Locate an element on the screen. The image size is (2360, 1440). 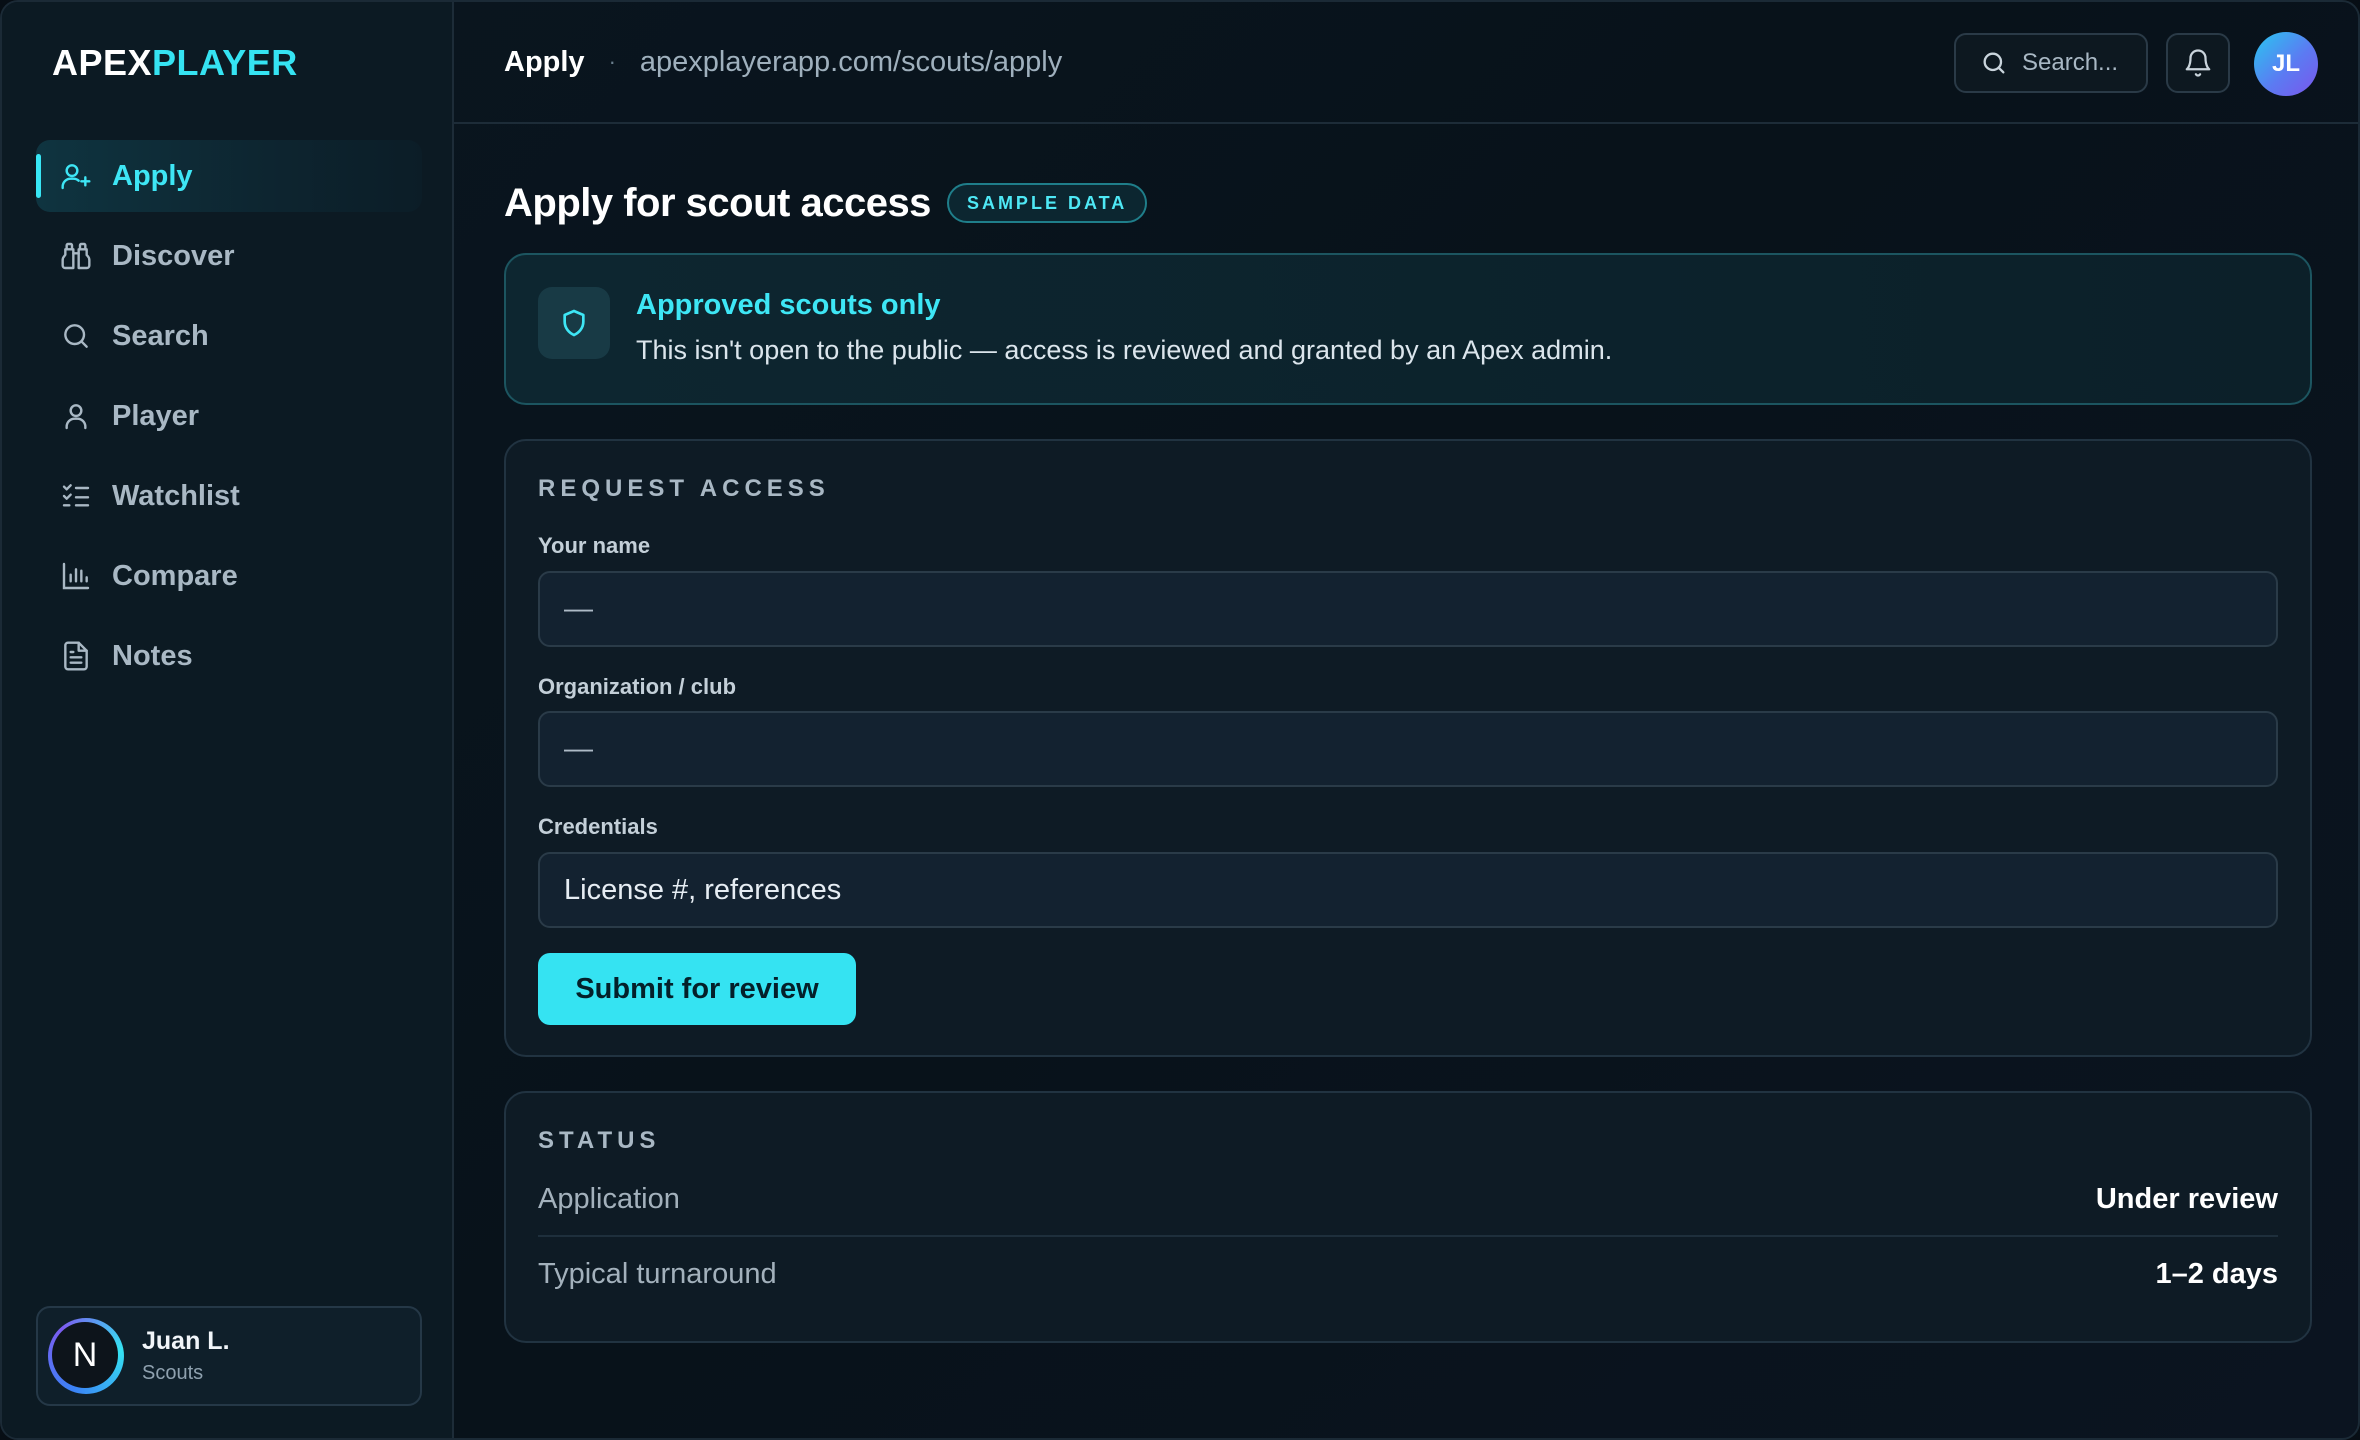
sidebar-item-label: Discover is located at coordinates (173, 255).